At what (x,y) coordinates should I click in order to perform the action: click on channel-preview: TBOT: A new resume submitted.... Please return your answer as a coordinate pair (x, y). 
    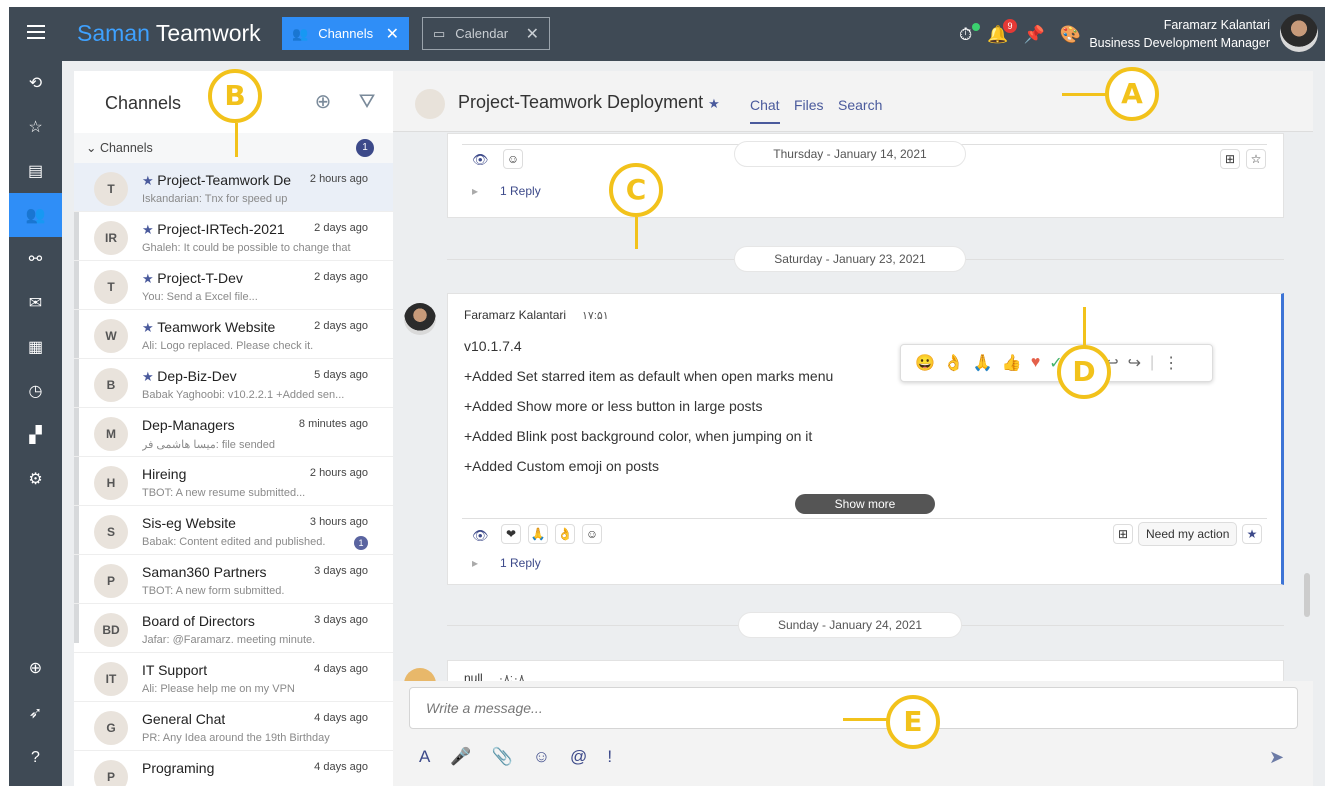
    Looking at the image, I should click on (224, 493).